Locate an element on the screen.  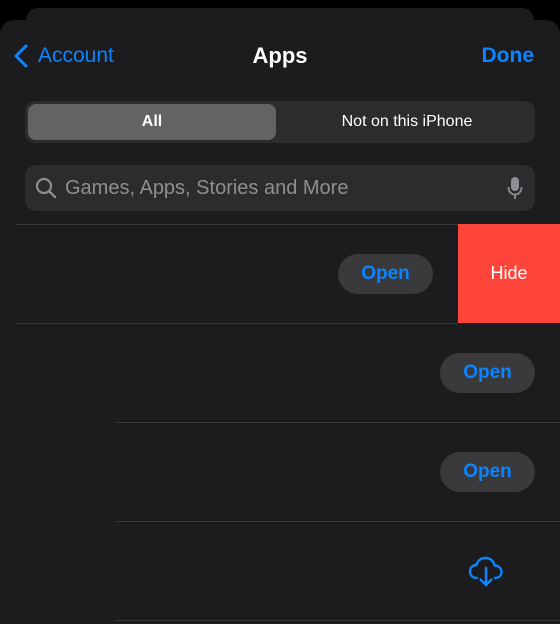
navigation-bar: Account Apps Done is located at coordinates (280, 56).